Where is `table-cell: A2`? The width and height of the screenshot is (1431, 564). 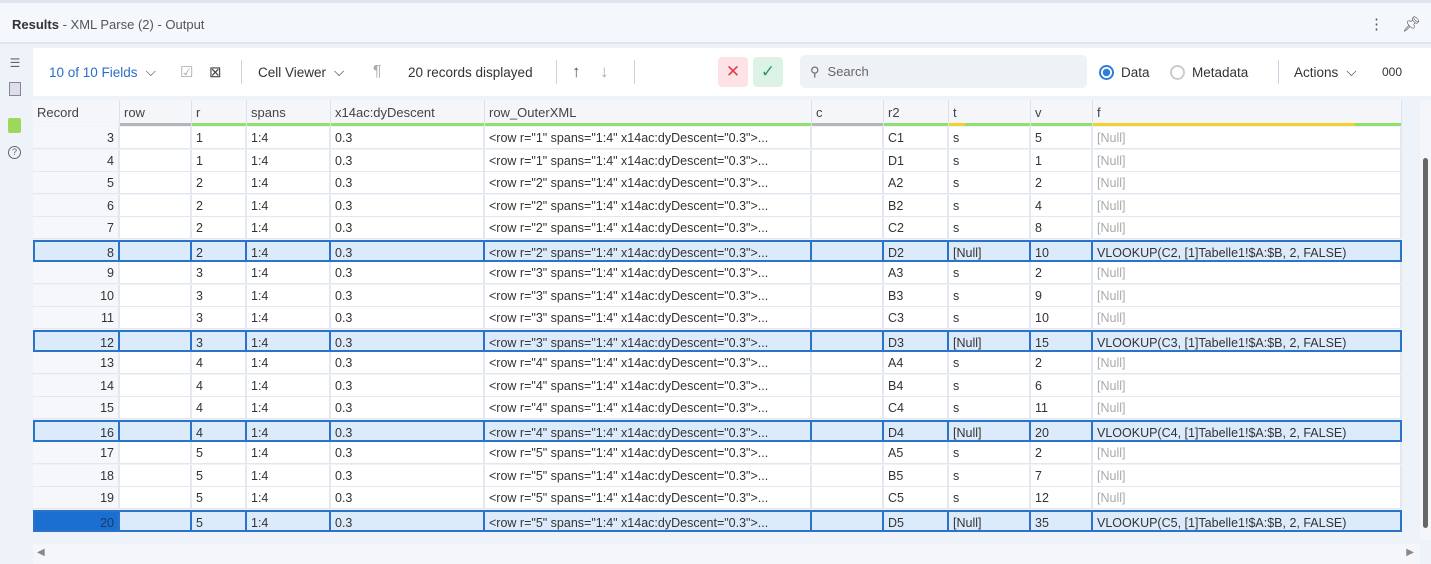 table-cell: A2 is located at coordinates (916, 183).